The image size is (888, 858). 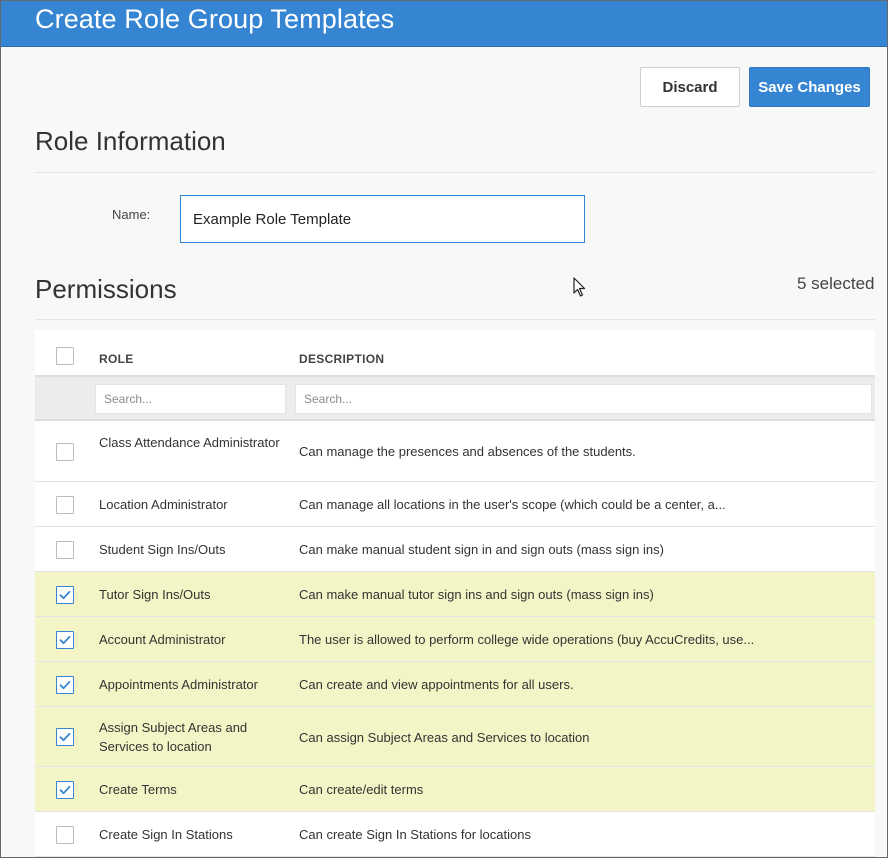 What do you see at coordinates (162, 549) in the screenshot?
I see `role-cell: Student Sign Ins/Outs` at bounding box center [162, 549].